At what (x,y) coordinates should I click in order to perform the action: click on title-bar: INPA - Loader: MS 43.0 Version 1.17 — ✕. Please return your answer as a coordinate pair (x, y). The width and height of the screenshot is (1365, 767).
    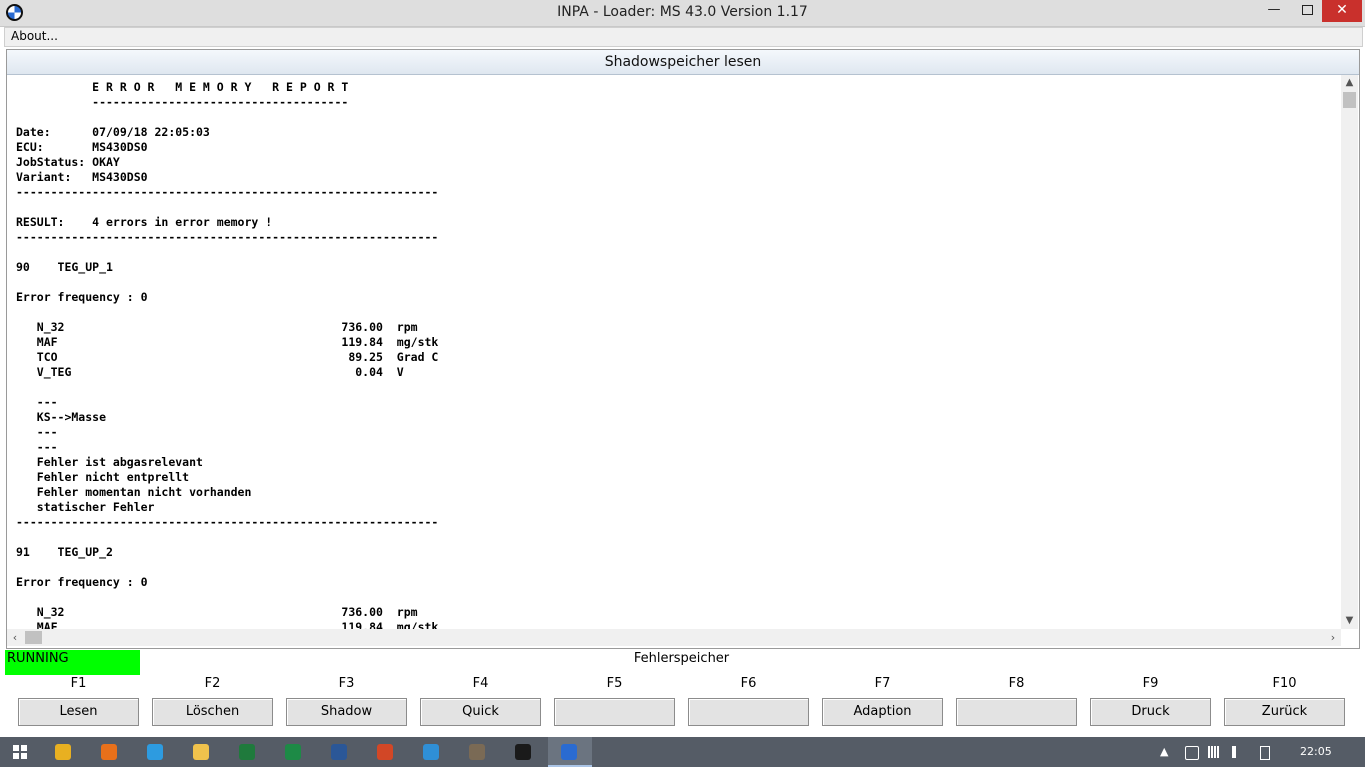
    Looking at the image, I should click on (682, 13).